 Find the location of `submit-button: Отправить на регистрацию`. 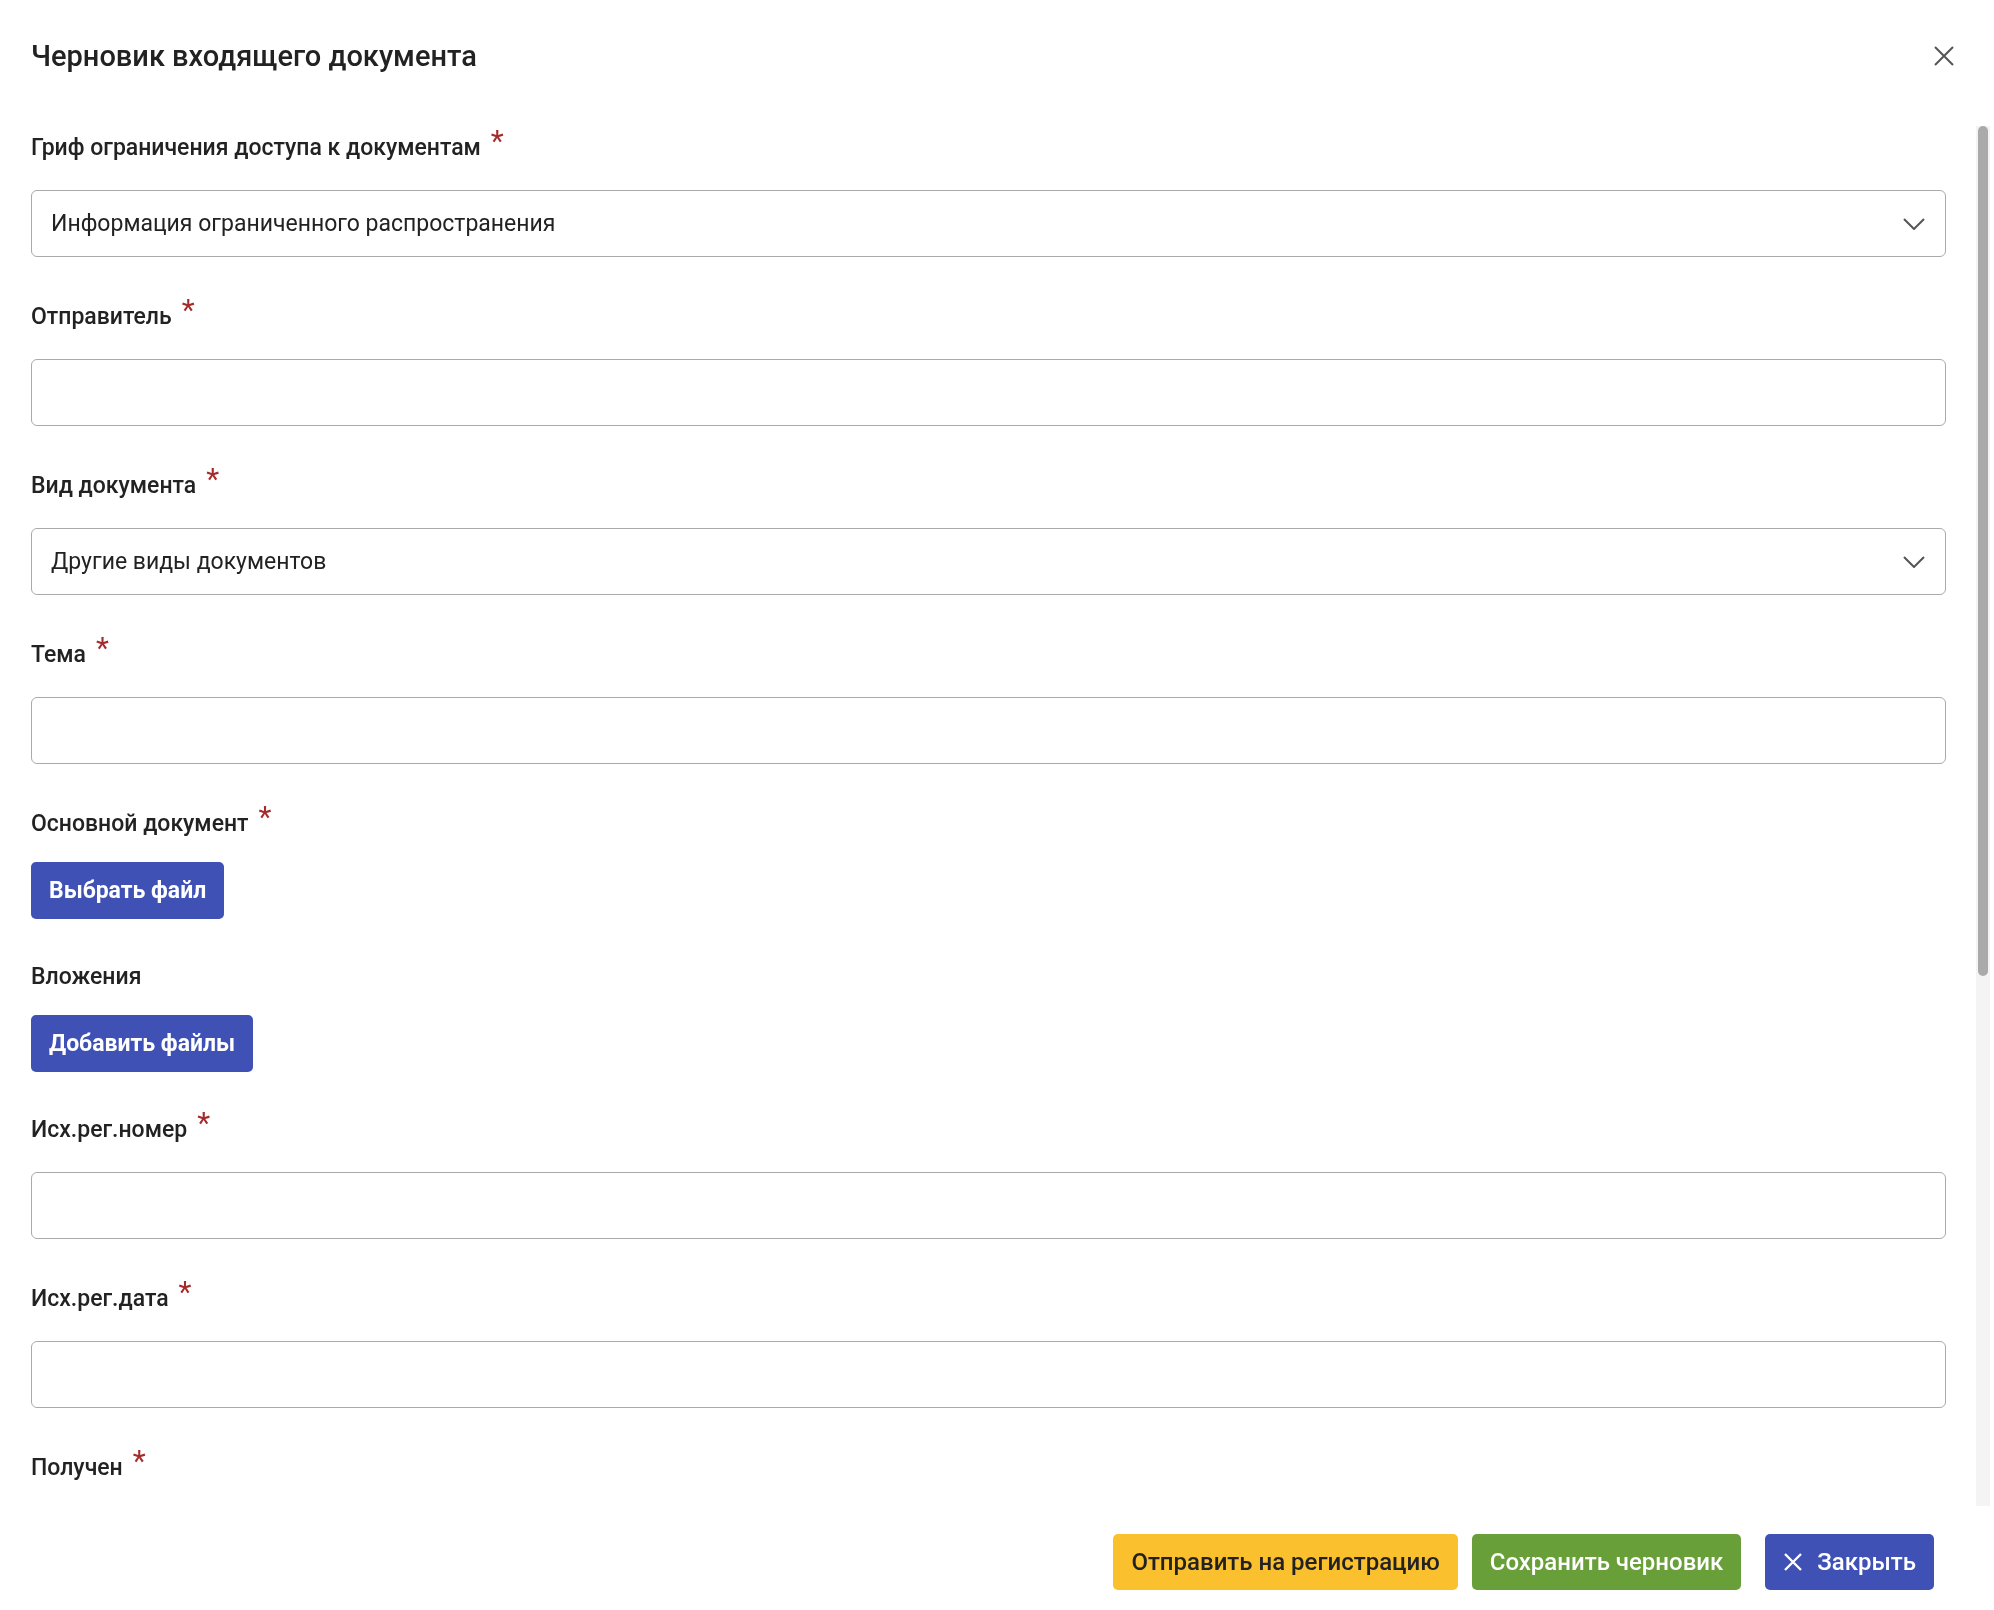

submit-button: Отправить на регистрацию is located at coordinates (1285, 1562).